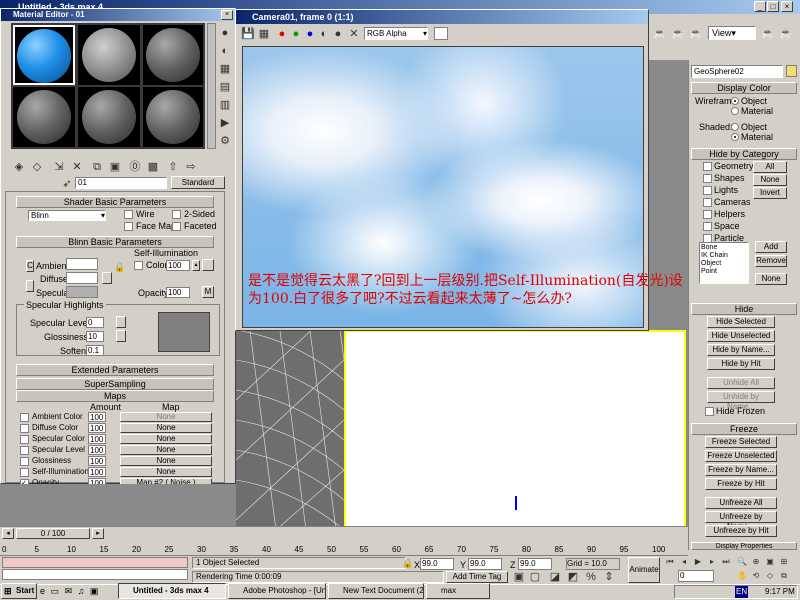 The image size is (800, 600). I want to click on reset-material-icon: ✕, so click(77, 167).